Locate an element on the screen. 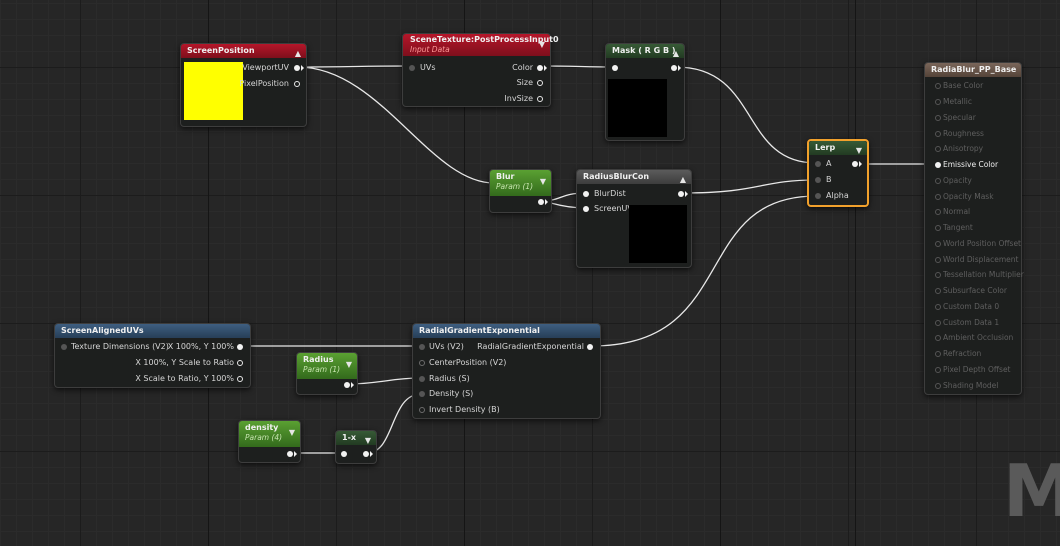 This screenshot has height=546, width=1060. node-param-radius: Radius Param (1) ▼ is located at coordinates (327, 373).